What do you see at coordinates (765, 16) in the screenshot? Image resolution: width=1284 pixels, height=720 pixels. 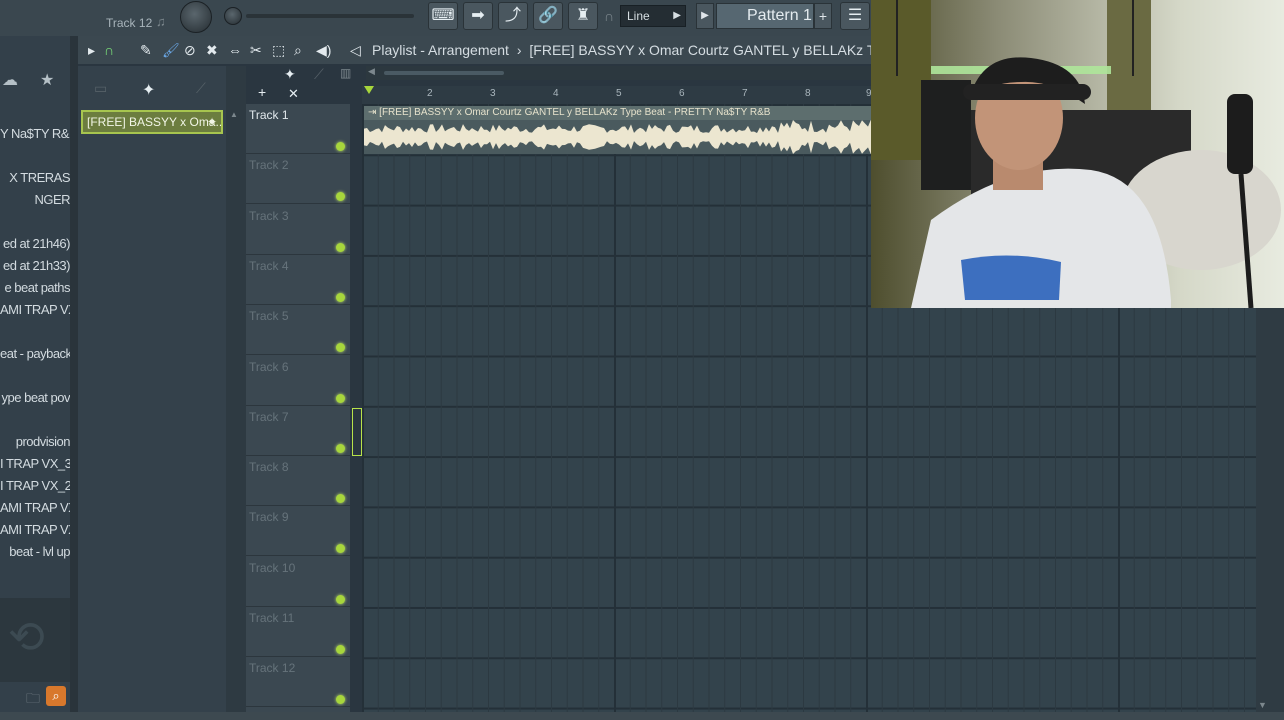 I see `pattern-selector: Pattern 1` at bounding box center [765, 16].